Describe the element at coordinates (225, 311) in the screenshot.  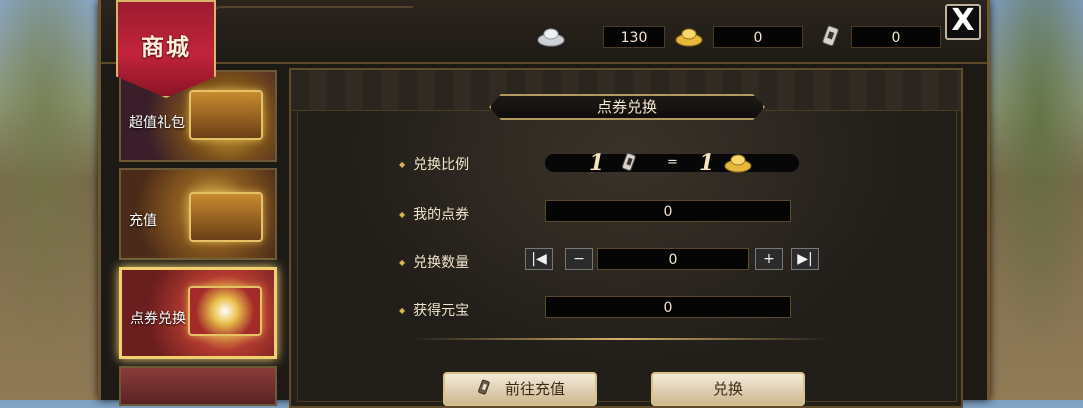
I see `coupon-emblem-icon` at that location.